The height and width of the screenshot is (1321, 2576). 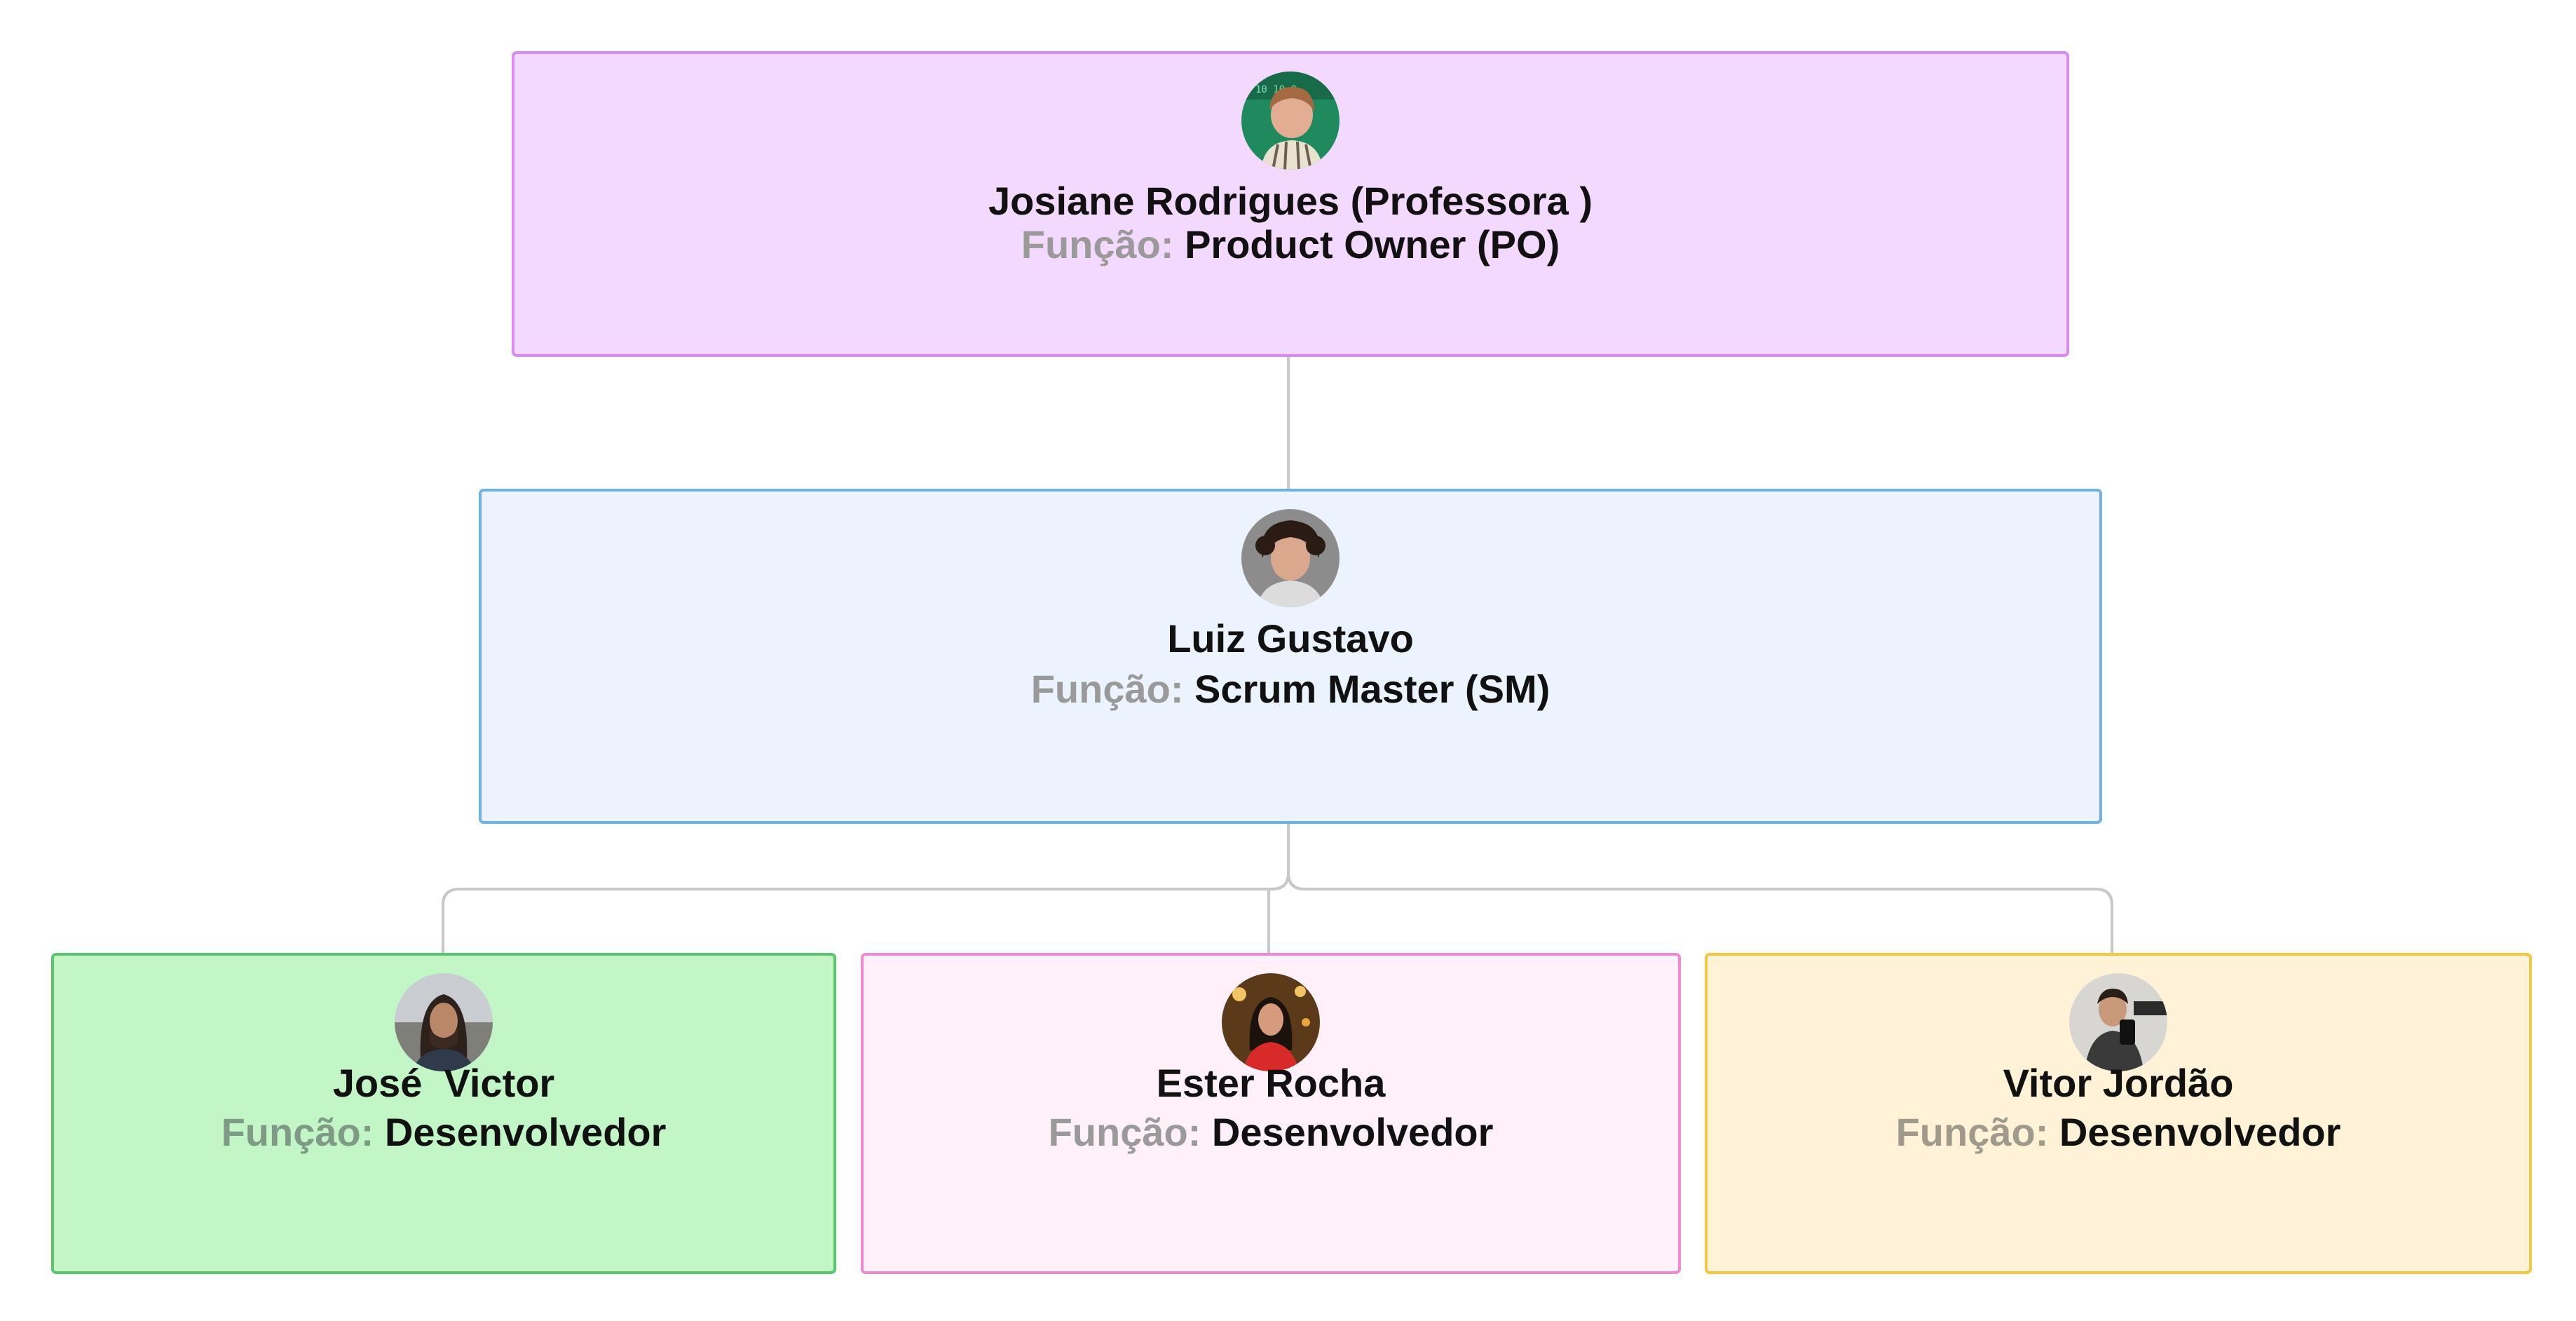 I want to click on avatar-josiane: 10 10 0, so click(x=1290, y=121).